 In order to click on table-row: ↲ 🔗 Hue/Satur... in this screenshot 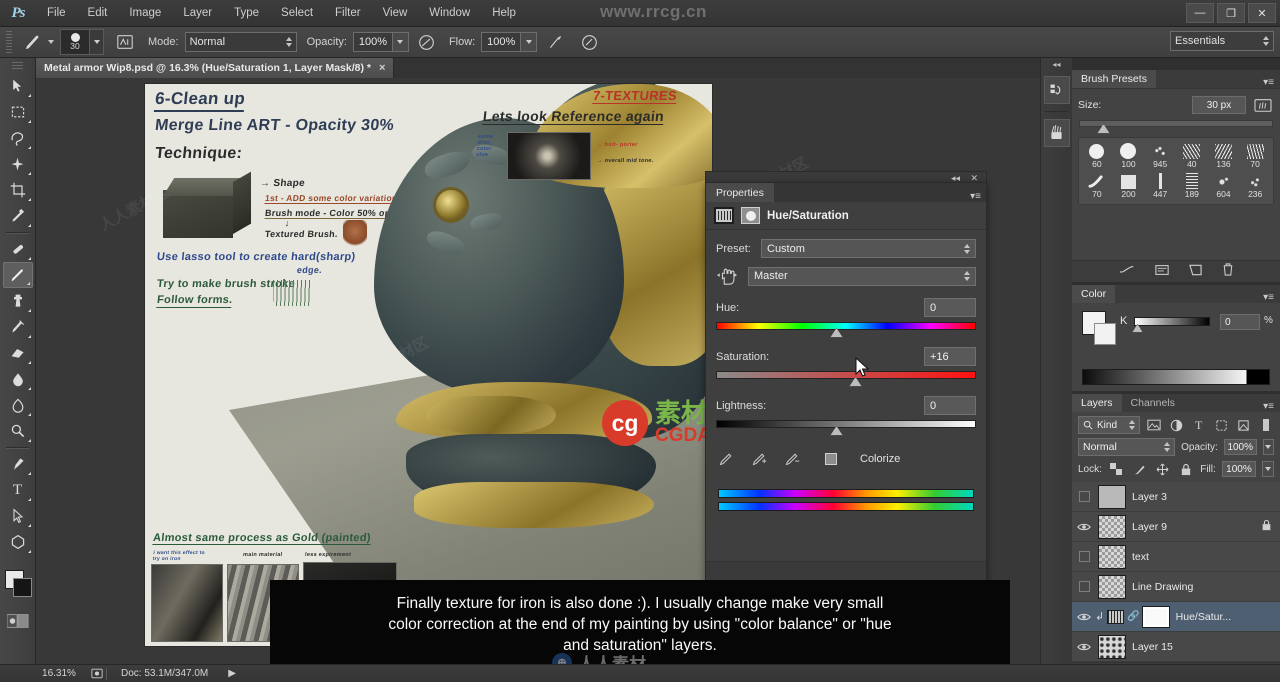, I will do `click(1176, 617)`.